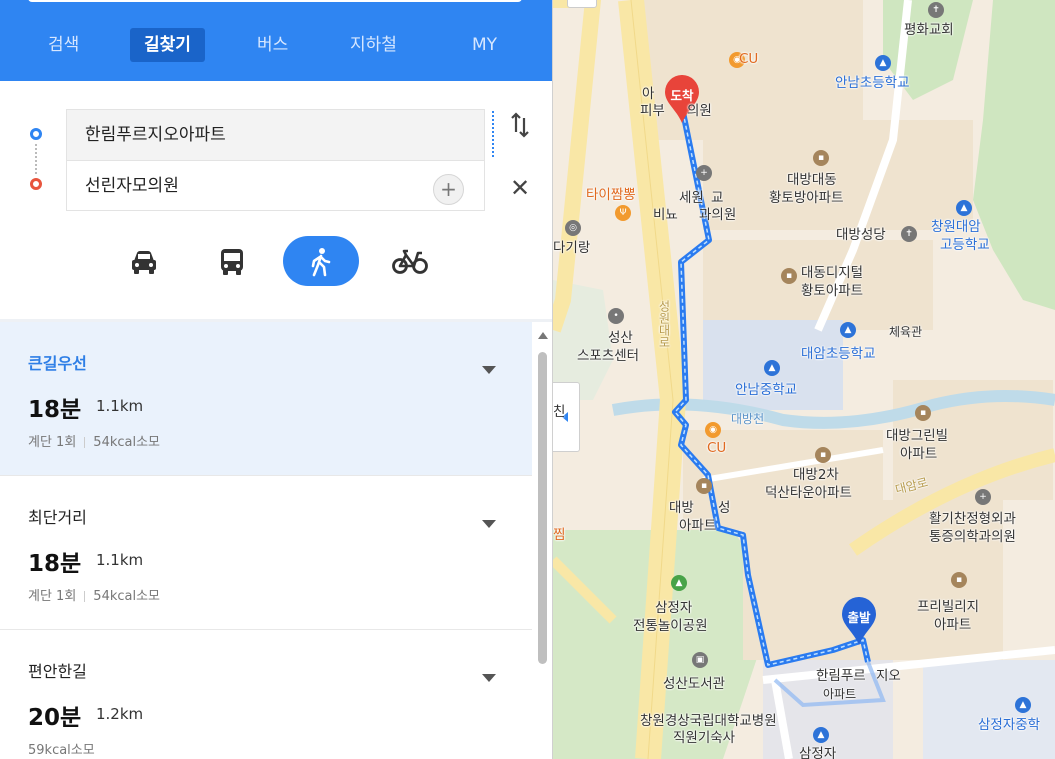 Image resolution: width=1055 pixels, height=759 pixels. I want to click on end-location-input: 선린자모의원, so click(275, 185).